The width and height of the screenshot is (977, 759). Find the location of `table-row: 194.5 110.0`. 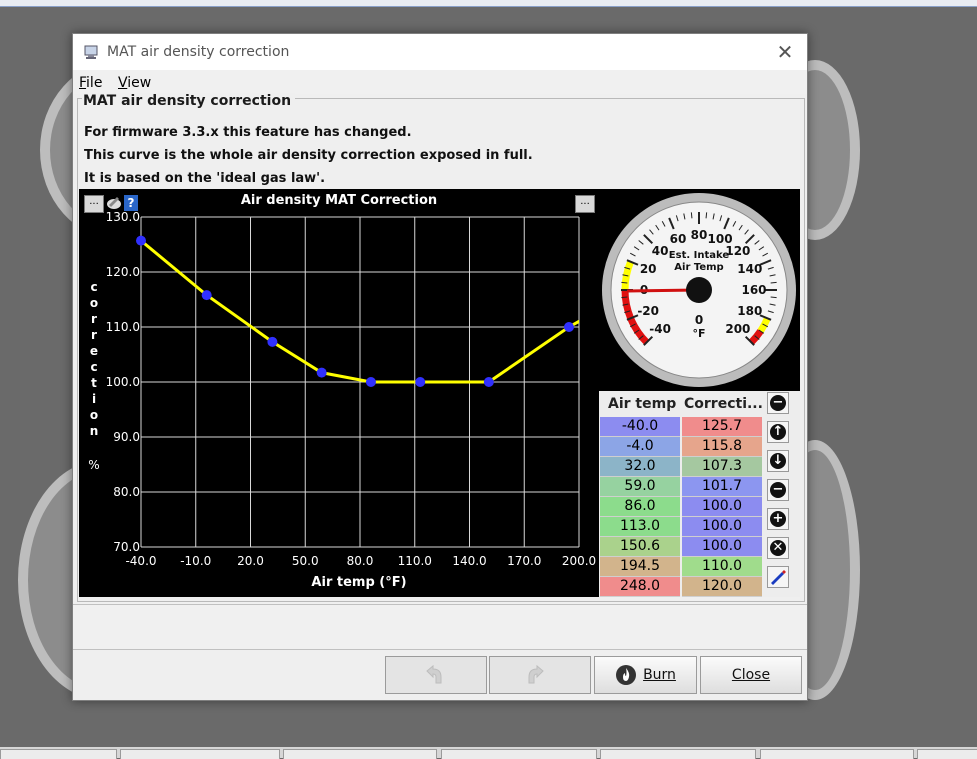

table-row: 194.5 110.0 is located at coordinates (681, 567).